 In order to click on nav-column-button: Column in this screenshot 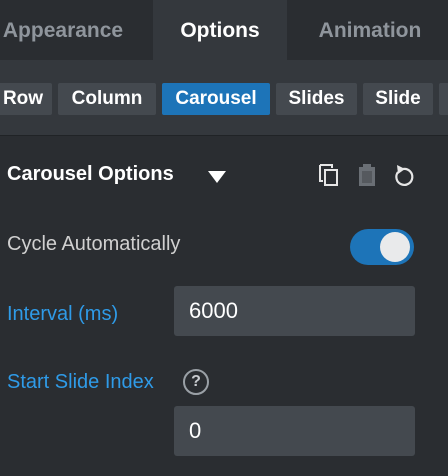, I will do `click(107, 99)`.